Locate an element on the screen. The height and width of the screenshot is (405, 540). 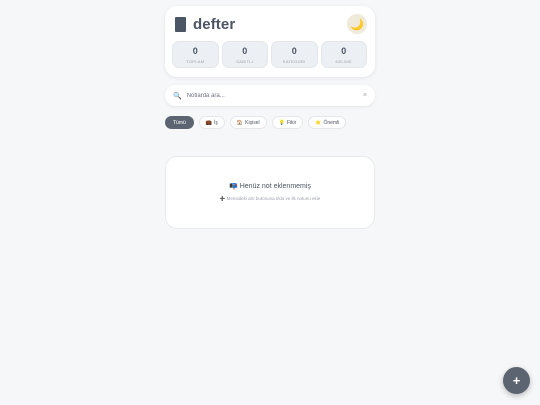
lightbulb-icon: 💡 is located at coordinates (281, 122).